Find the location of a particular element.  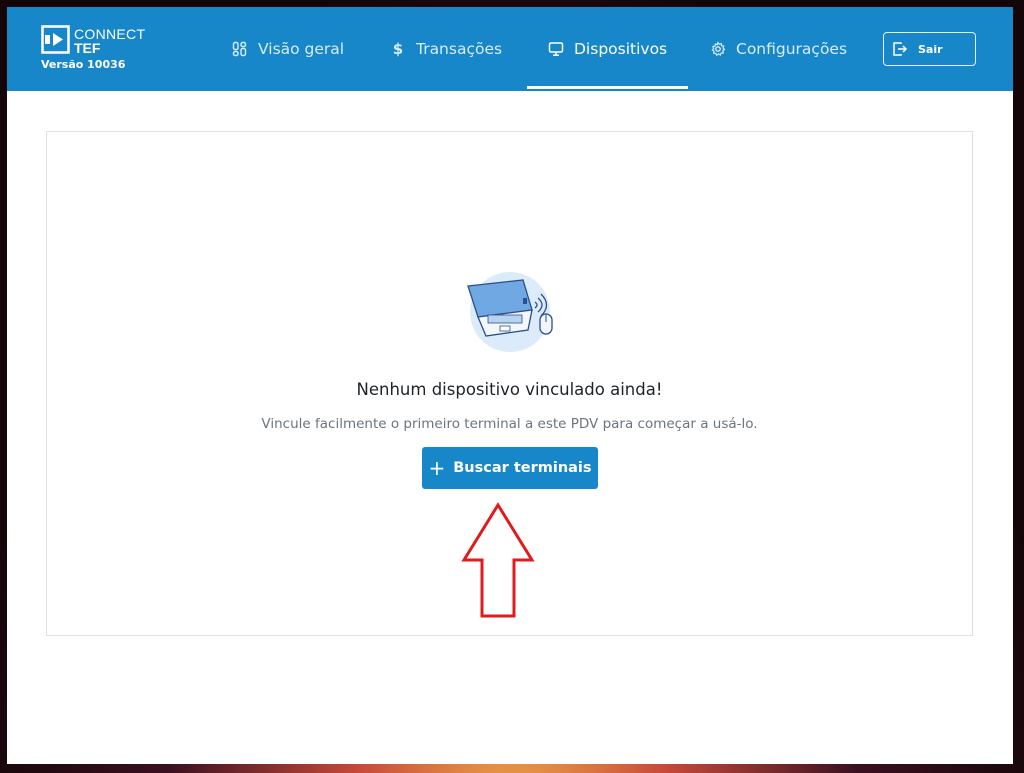

nav-tab-overview: Visão geral is located at coordinates (288, 49).